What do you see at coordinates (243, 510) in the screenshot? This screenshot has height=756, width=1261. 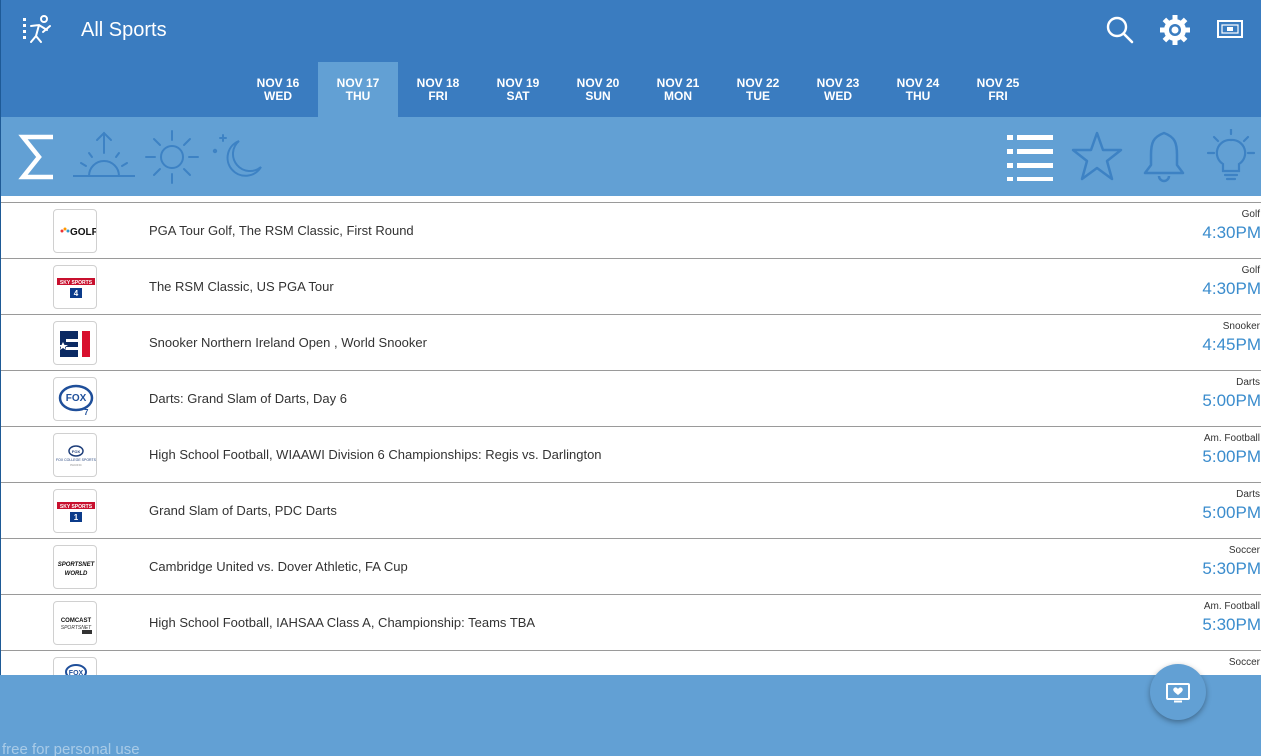 I see `event-title: Grand Slam of Darts, PDC Darts` at bounding box center [243, 510].